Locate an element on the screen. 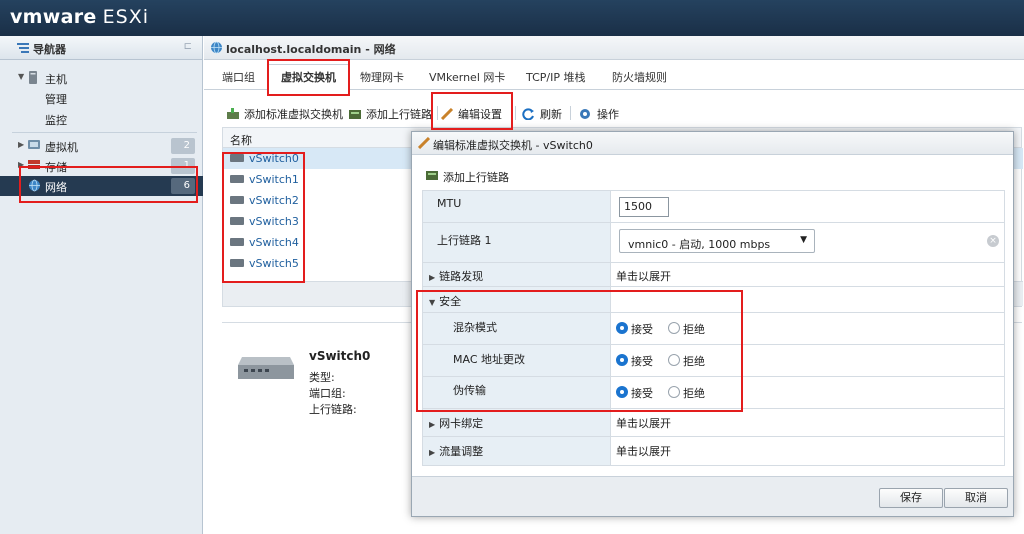 This screenshot has width=1024, height=534. expand-down-icon: ▼ is located at coordinates (21, 76).